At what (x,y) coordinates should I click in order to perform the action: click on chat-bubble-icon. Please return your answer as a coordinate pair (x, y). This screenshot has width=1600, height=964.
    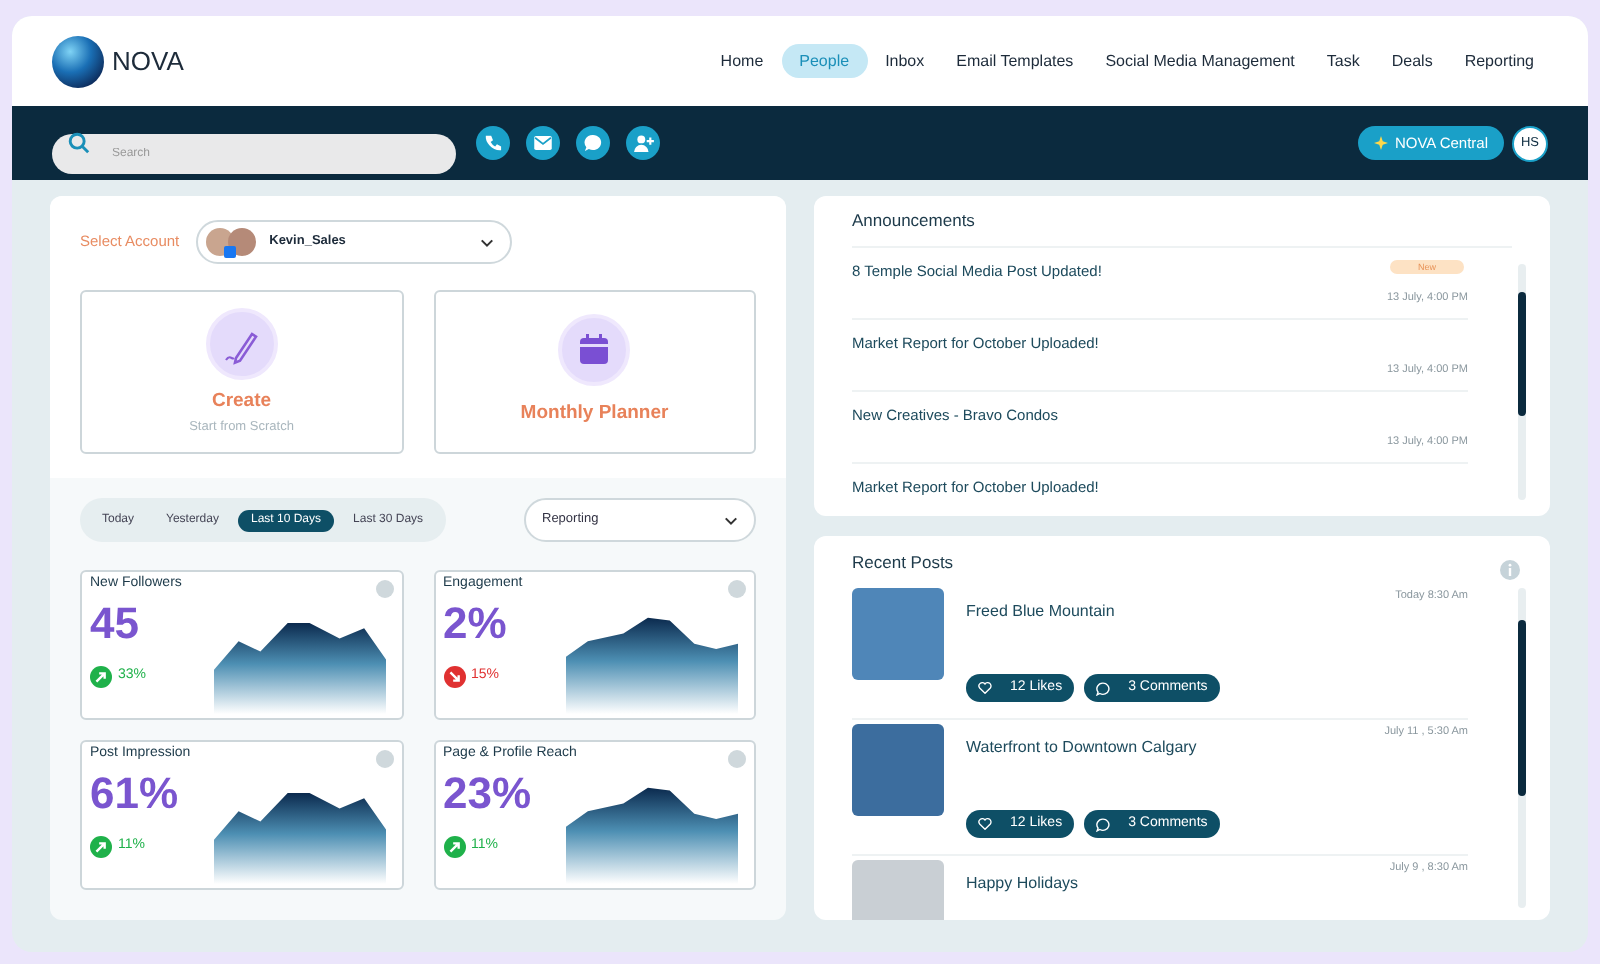
    Looking at the image, I should click on (593, 143).